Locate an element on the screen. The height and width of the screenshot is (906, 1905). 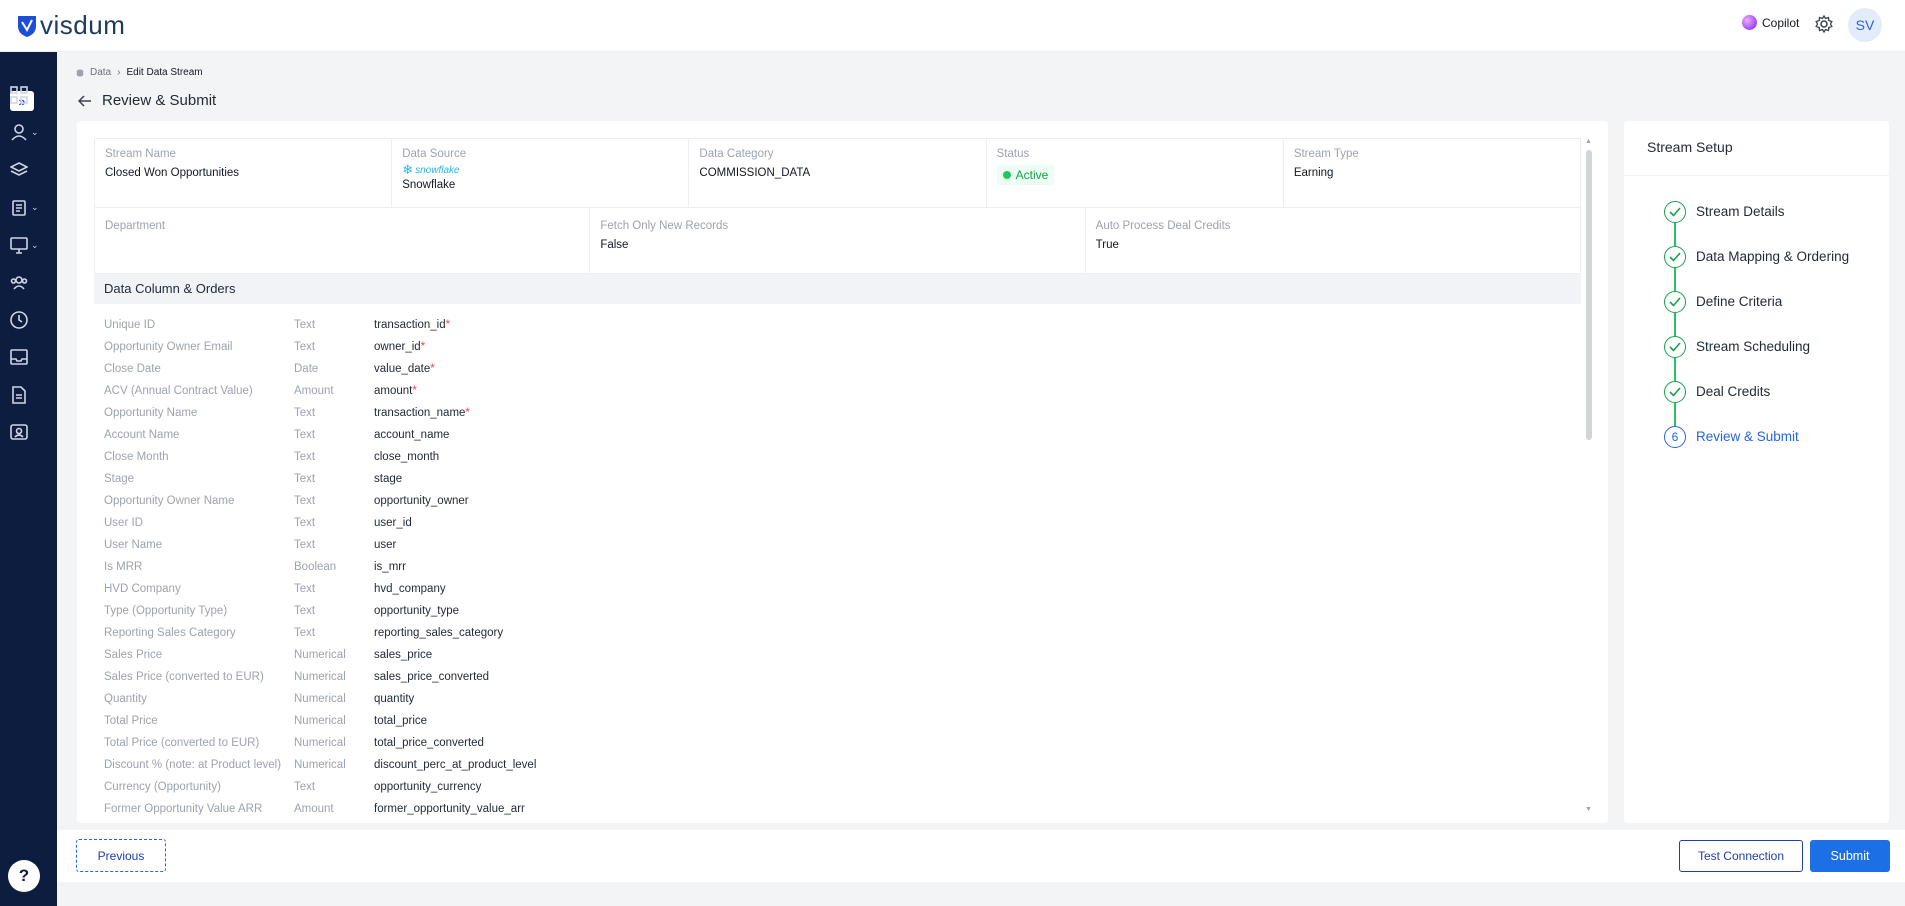
stream-type-label: Stream Type is located at coordinates (1326, 154).